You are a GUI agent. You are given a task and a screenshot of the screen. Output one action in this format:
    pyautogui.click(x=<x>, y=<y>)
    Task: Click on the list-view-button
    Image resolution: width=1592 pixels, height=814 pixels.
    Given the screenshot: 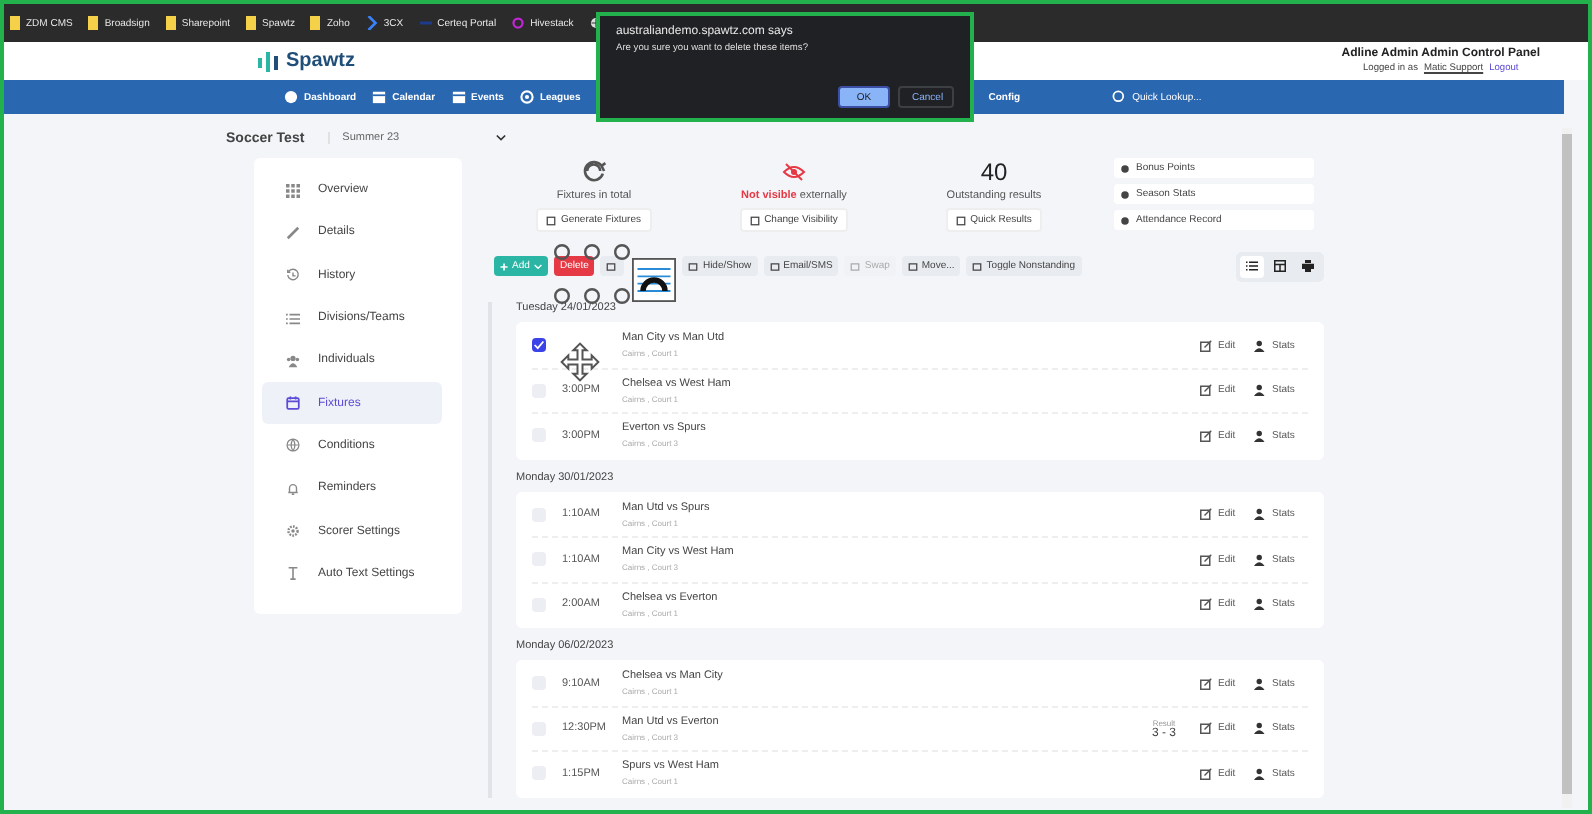 What is the action you would take?
    pyautogui.click(x=1252, y=266)
    